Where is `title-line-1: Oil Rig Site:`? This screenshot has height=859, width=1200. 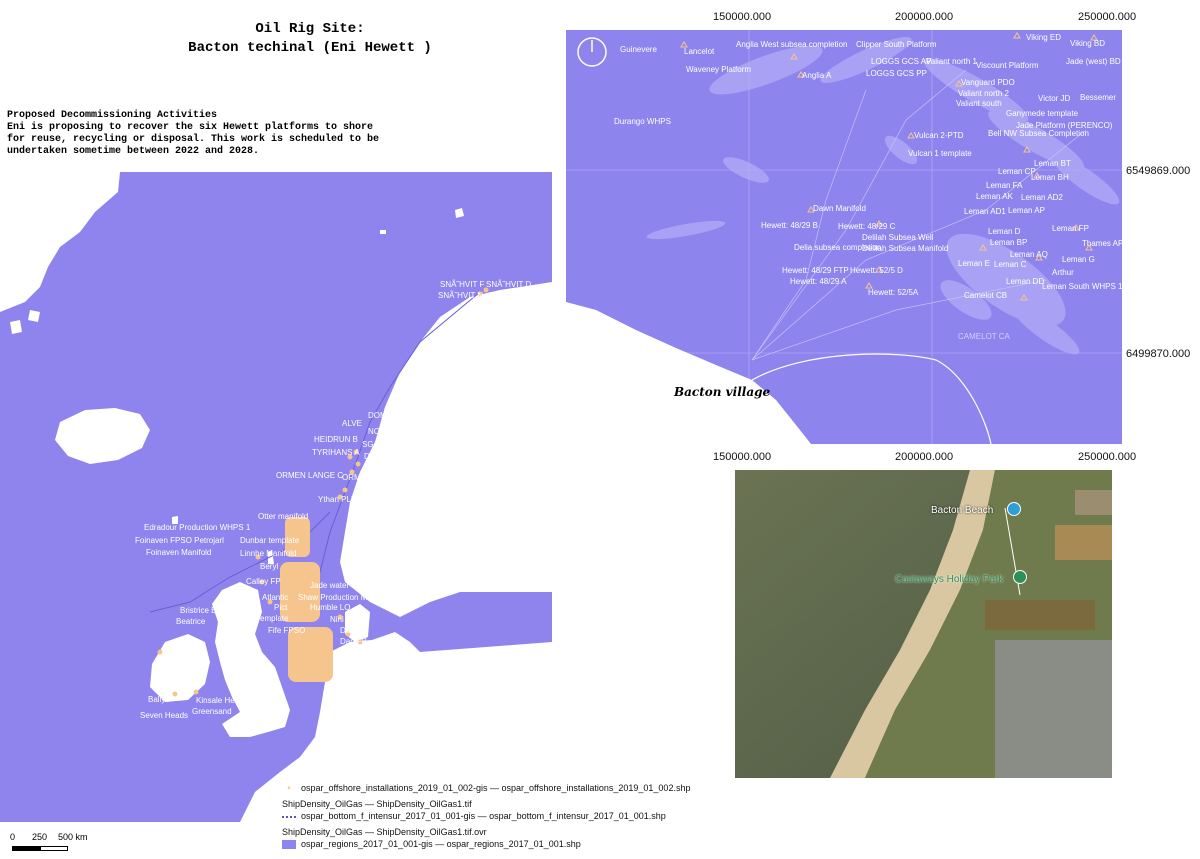
title-line-1: Oil Rig Site: is located at coordinates (310, 29).